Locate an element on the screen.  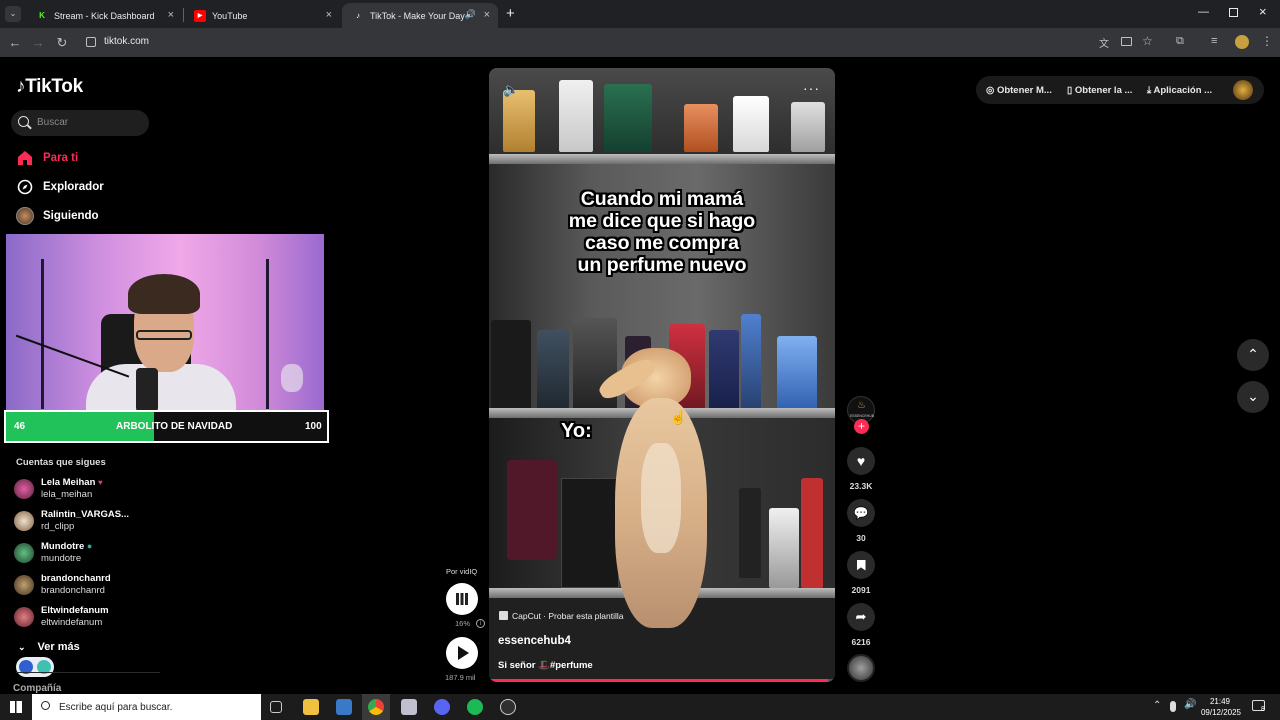
browser-toolbar: ← → ↻ 文 ☆ ⧉ ≡ ⋮ is located at coordinates (640, 43).